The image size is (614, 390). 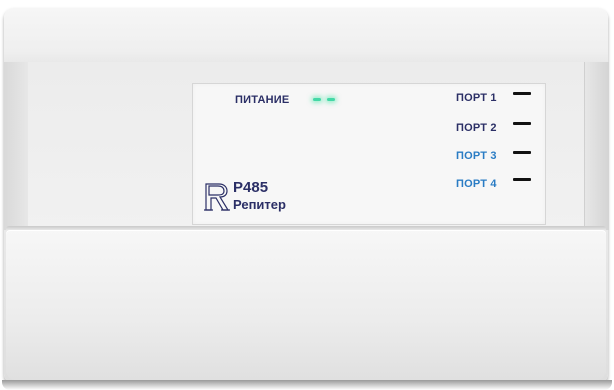 I want to click on device-right-side, so click(x=596, y=146).